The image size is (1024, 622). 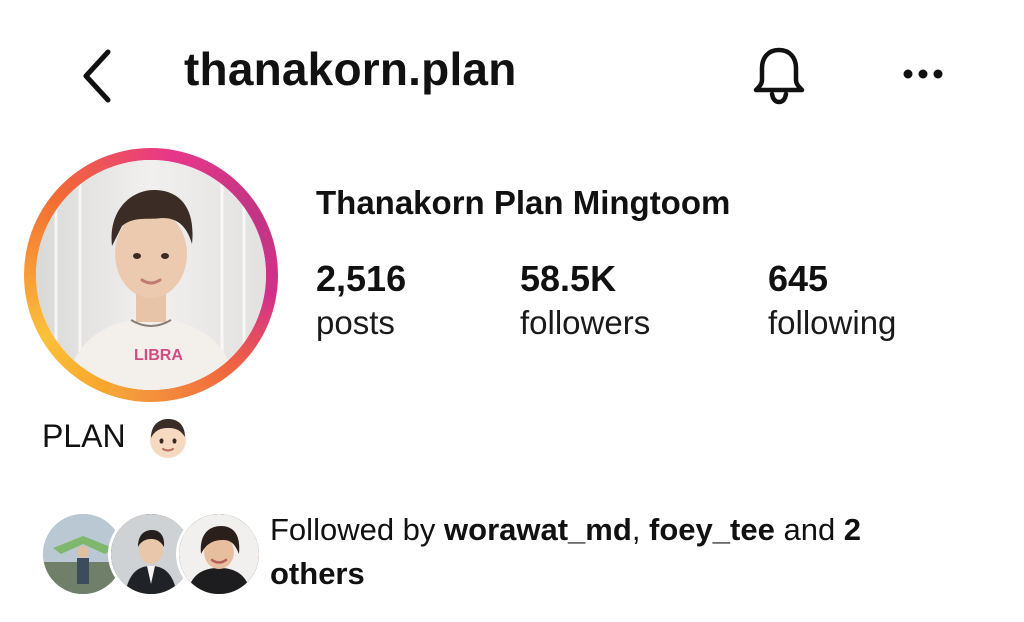 What do you see at coordinates (712, 529) in the screenshot?
I see `followed-by-user-2: foey_tee` at bounding box center [712, 529].